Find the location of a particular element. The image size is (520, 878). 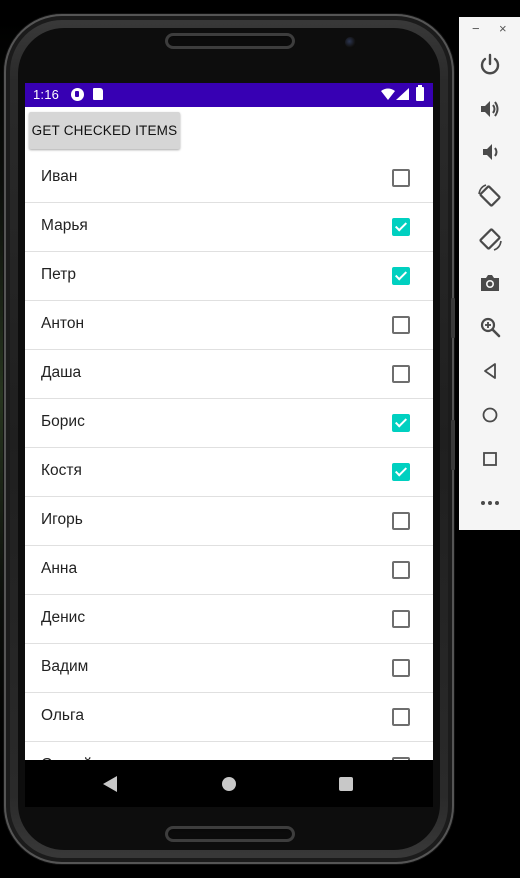

list-item: Антон is located at coordinates (229, 325).